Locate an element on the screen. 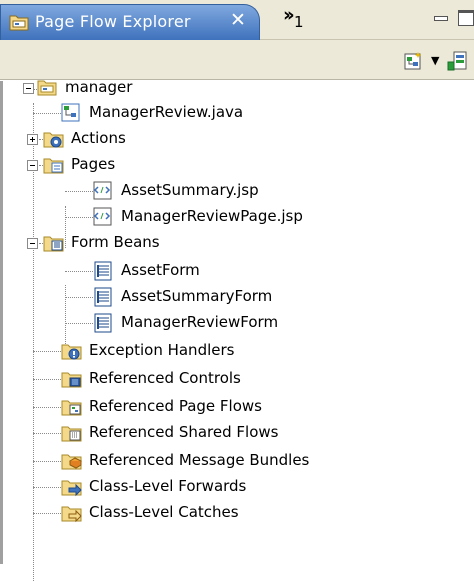  tree-node-label: ManagerReviewForm is located at coordinates (200, 322).